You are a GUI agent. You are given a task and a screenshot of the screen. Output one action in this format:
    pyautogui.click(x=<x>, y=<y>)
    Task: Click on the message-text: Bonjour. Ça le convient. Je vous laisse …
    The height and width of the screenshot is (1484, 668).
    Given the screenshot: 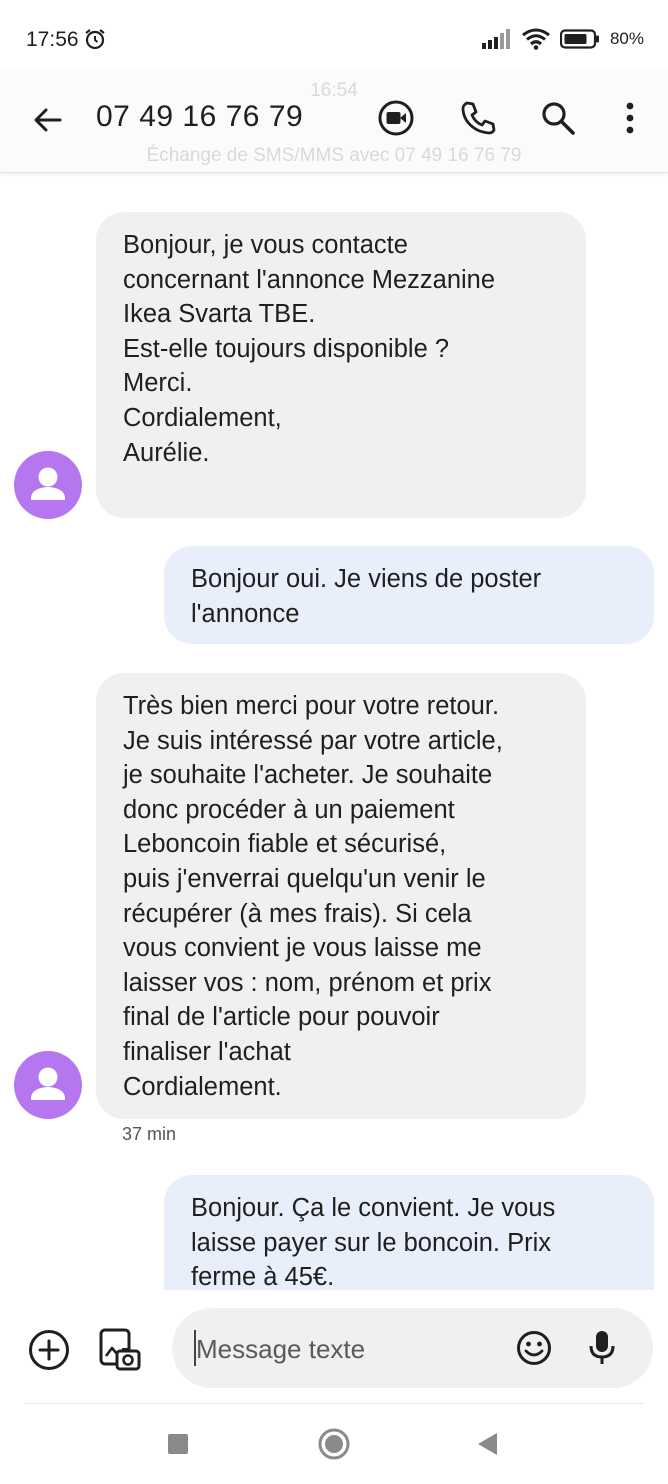 What is the action you would take?
    pyautogui.click(x=413, y=1240)
    